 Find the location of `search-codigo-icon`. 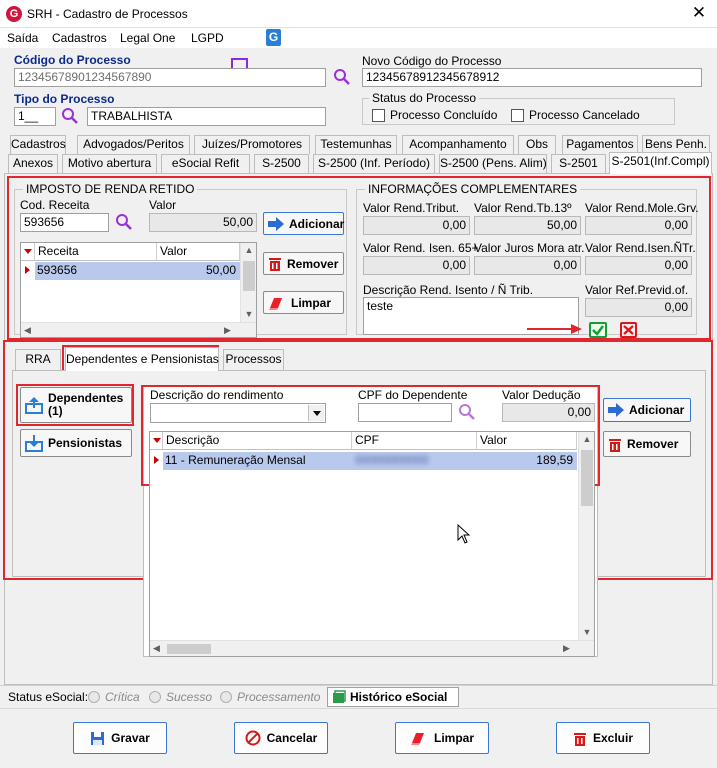

search-codigo-icon is located at coordinates (342, 77).